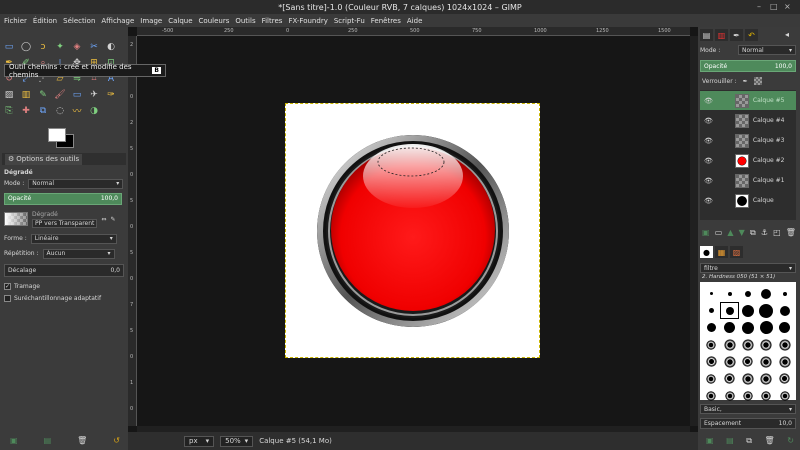 This screenshot has width=800, height=450. I want to click on menu-fx-foundry: FX-Foundry, so click(307, 21).